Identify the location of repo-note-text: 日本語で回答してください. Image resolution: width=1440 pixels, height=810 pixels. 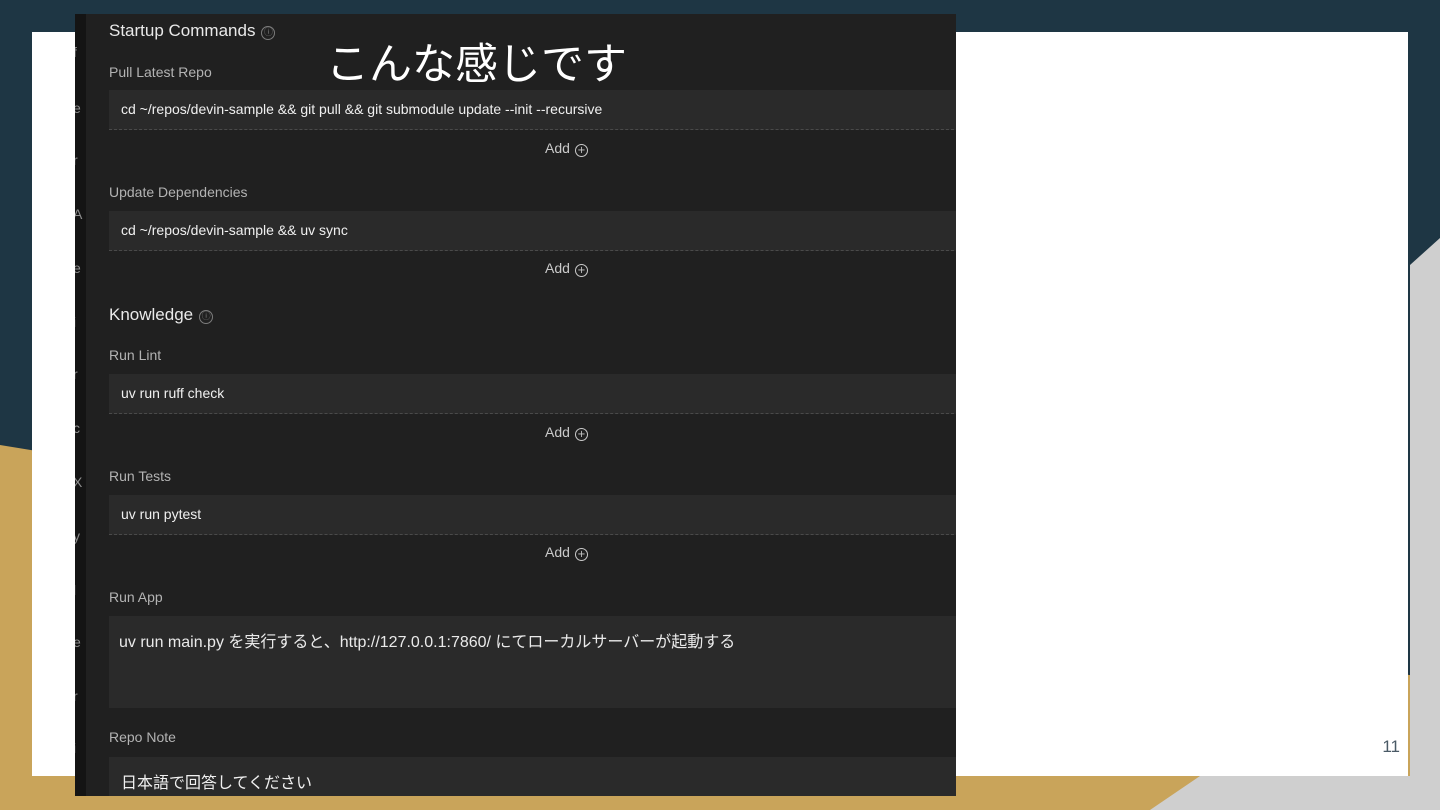
(217, 783).